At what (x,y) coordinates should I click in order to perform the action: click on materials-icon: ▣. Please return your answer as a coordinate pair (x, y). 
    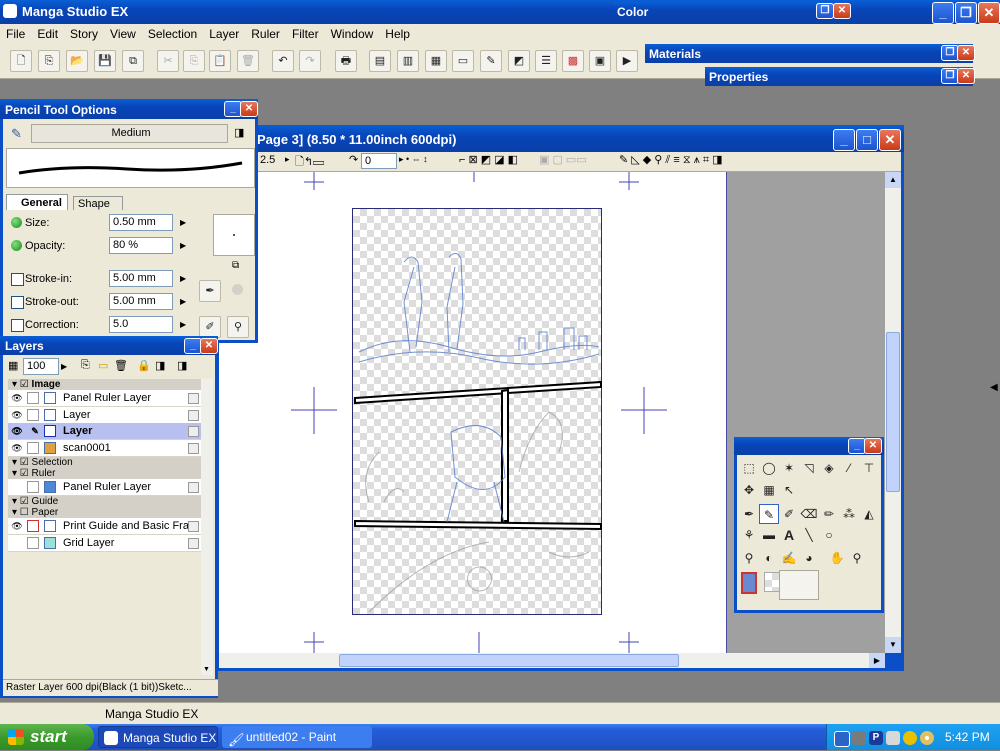
    Looking at the image, I should click on (600, 61).